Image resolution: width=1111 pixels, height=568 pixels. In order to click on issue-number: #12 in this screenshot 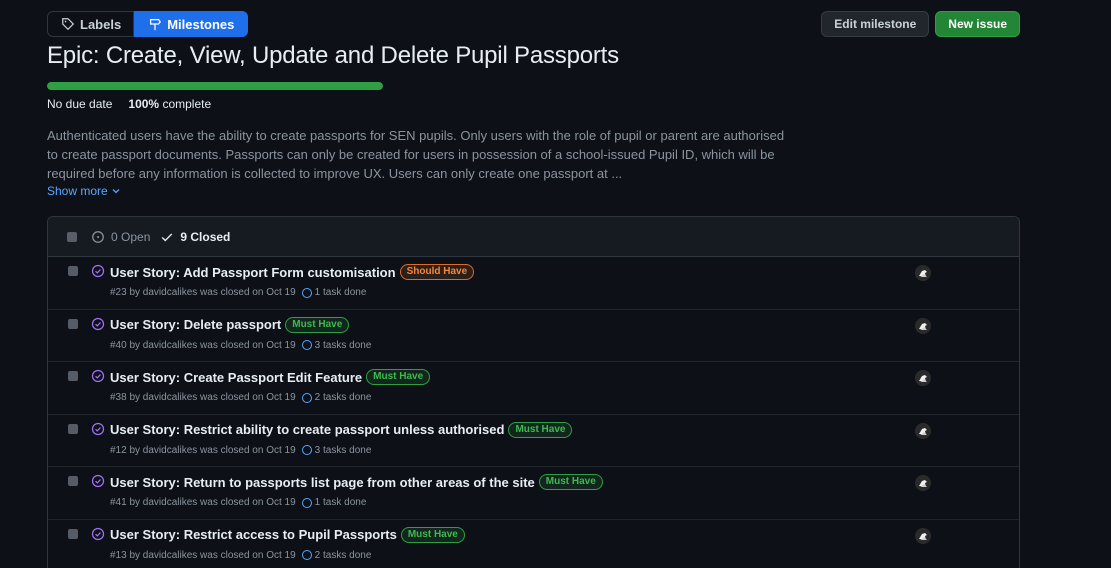, I will do `click(118, 450)`.